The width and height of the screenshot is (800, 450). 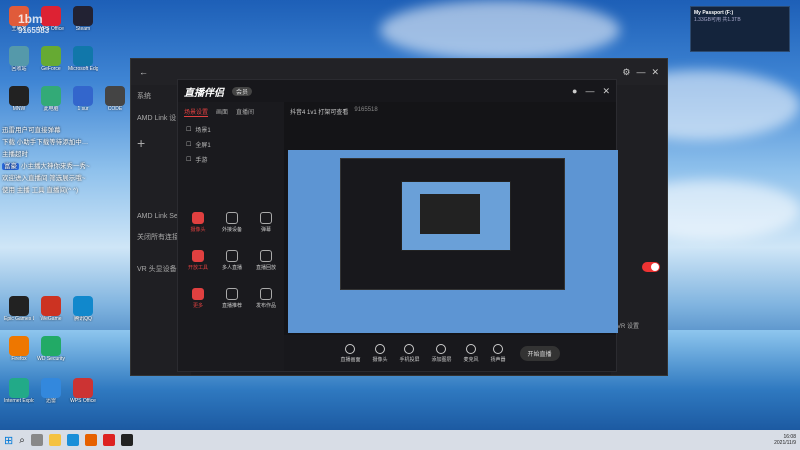 What do you see at coordinates (231, 159) in the screenshot?
I see `scene-item: ☐ 手游` at bounding box center [231, 159].